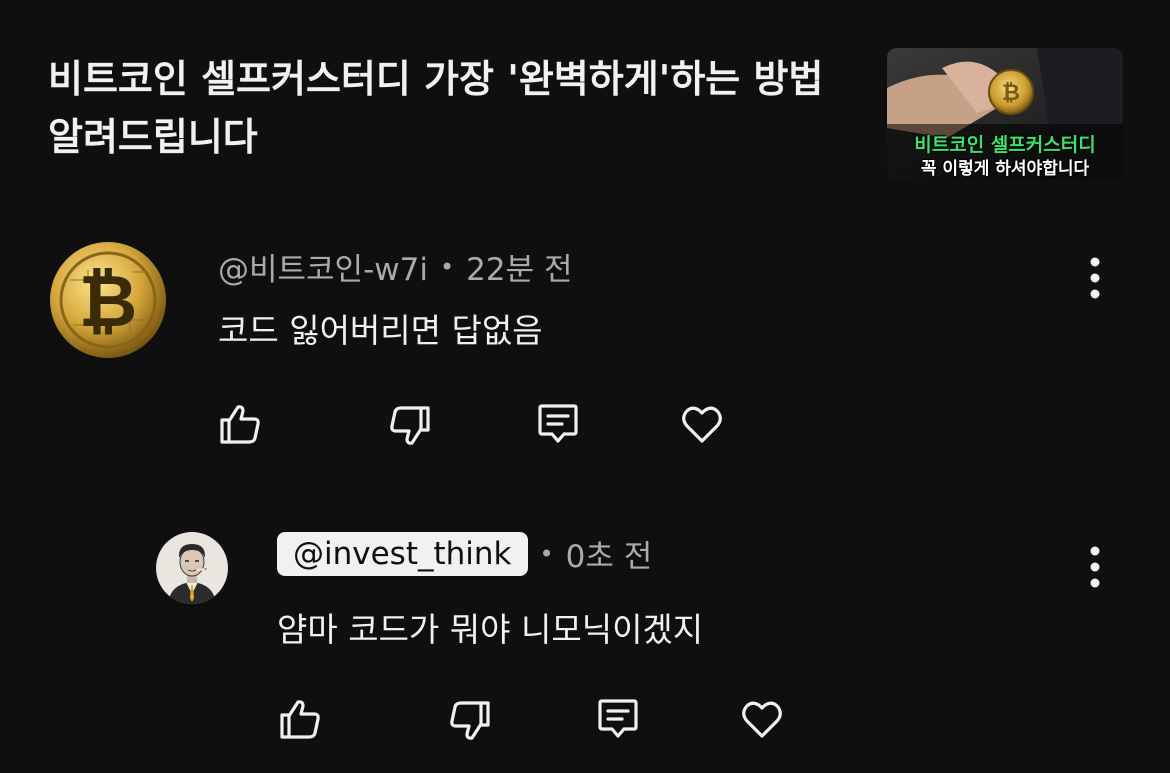 This screenshot has height=773, width=1170. Describe the element at coordinates (609, 553) in the screenshot. I see `comment-timestamp: 0초 전` at that location.